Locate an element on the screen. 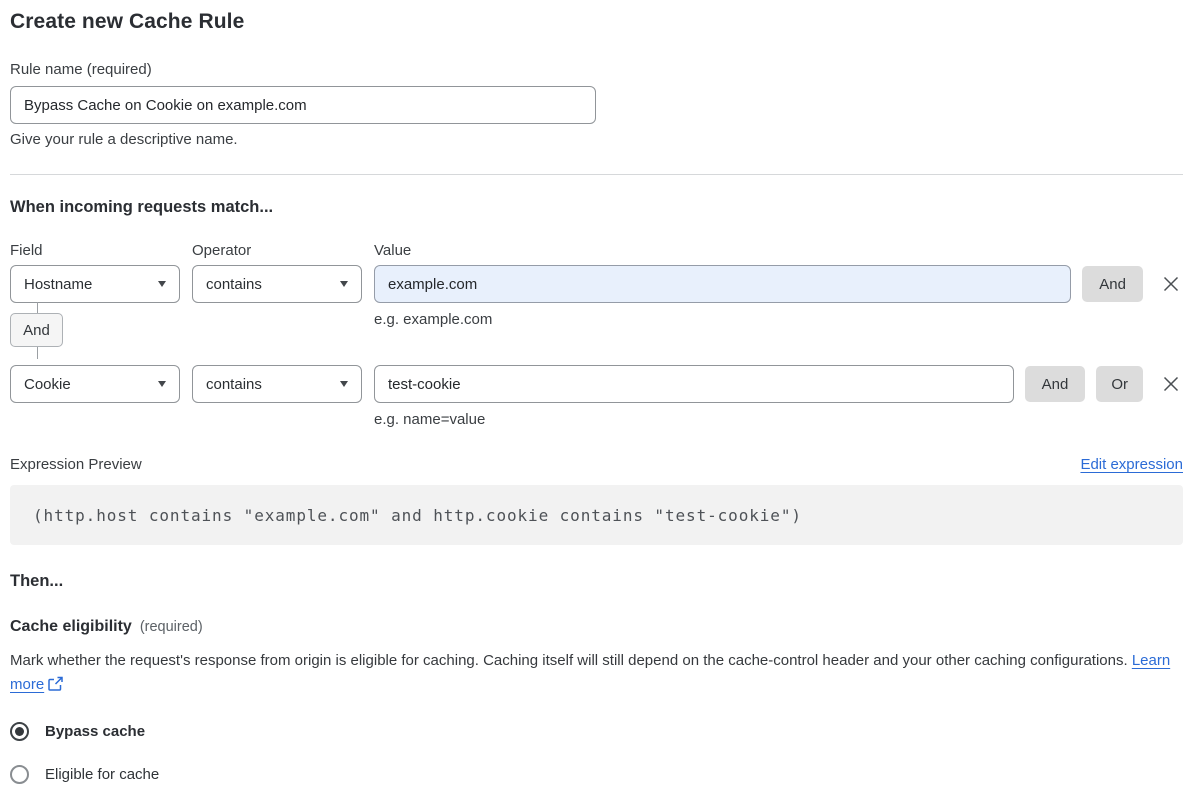  value-helper-2: e.g. name=value is located at coordinates (430, 419).